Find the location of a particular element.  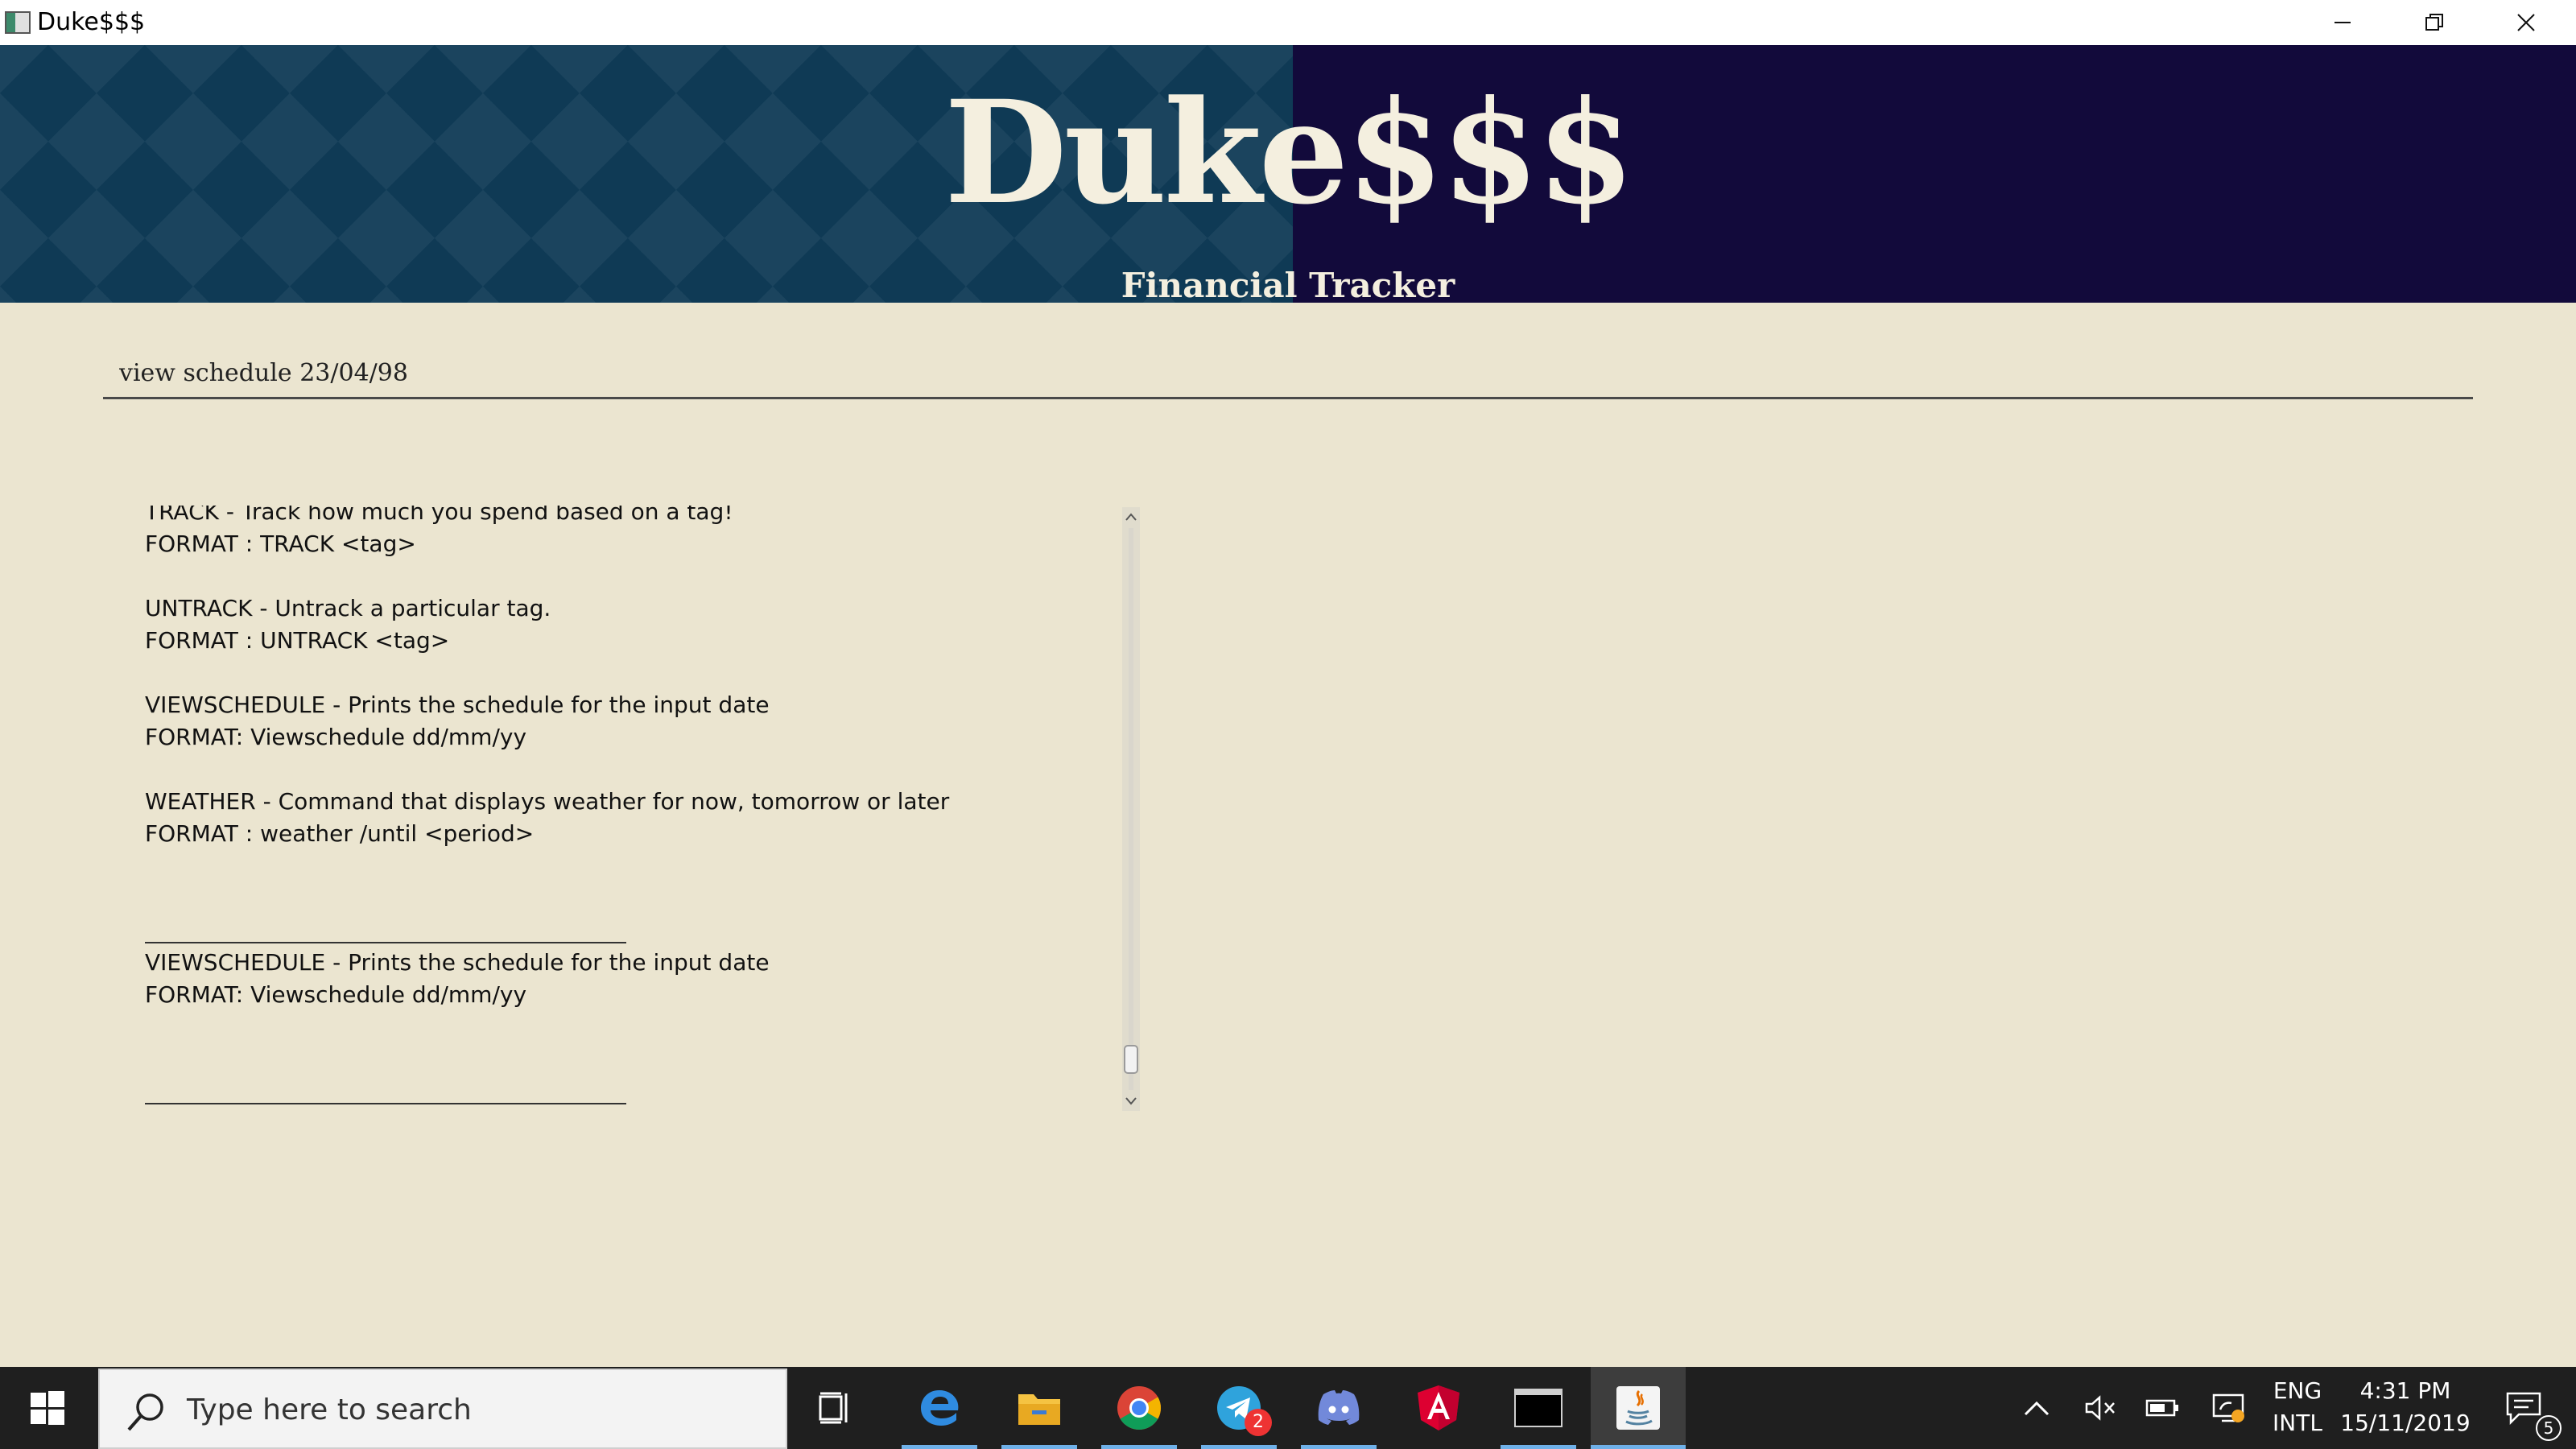

action-center-button: 5 is located at coordinates (2523, 1408).